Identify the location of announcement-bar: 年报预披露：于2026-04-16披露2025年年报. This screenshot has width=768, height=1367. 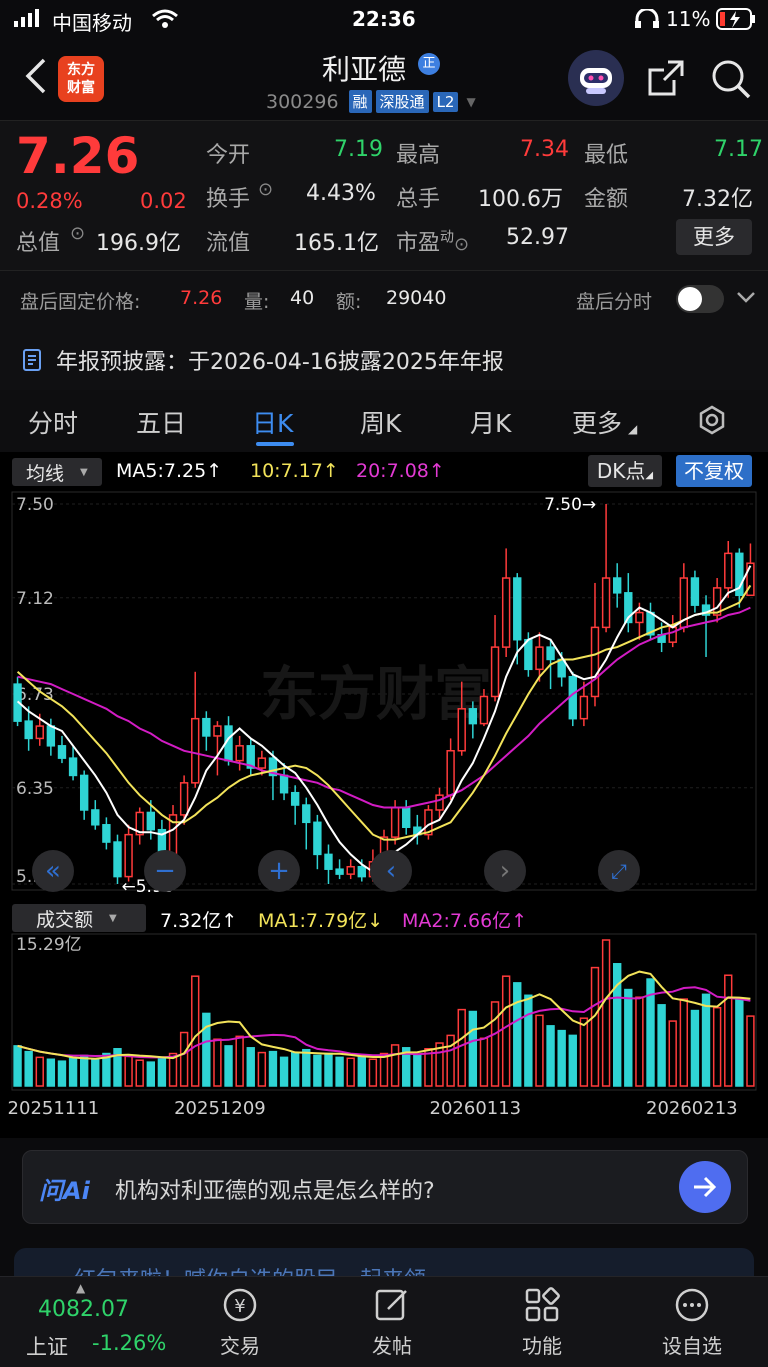
(384, 359).